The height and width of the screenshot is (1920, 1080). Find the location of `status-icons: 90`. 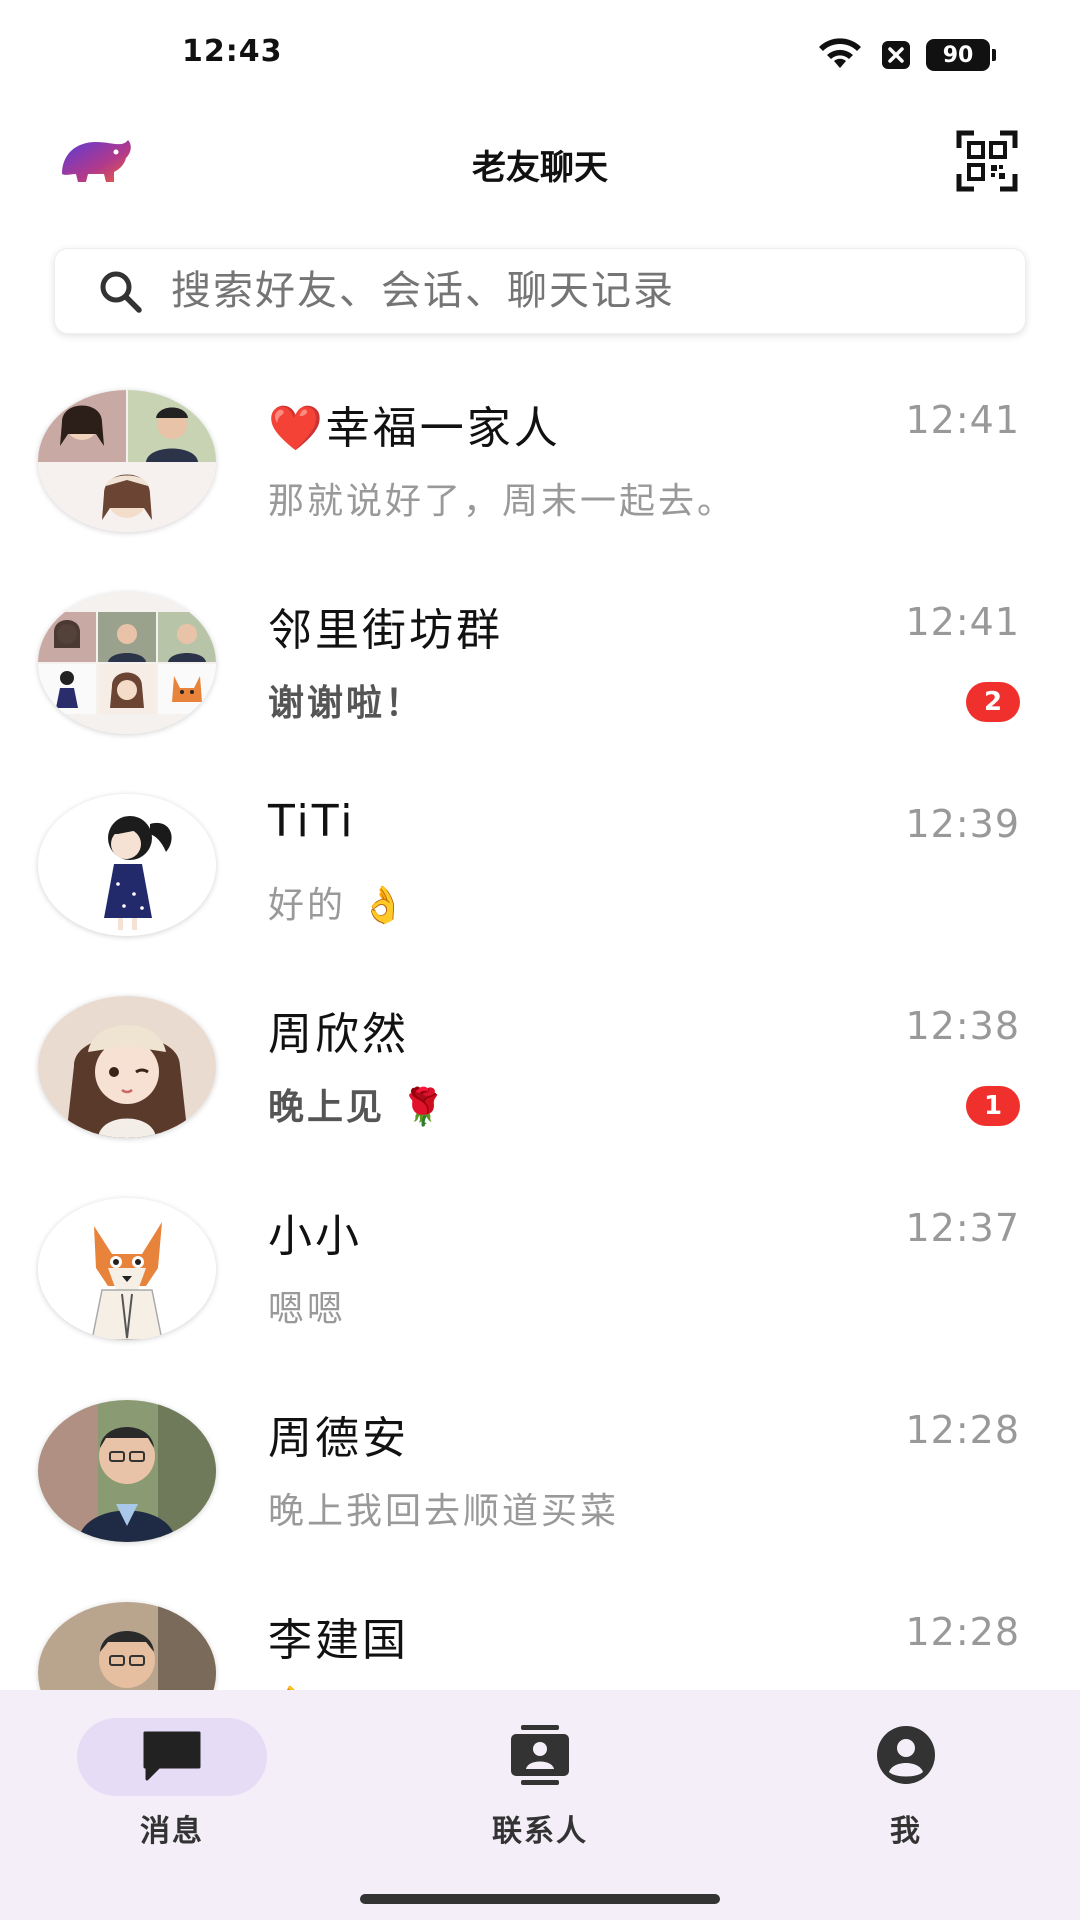

status-icons: 90 is located at coordinates (905, 55).